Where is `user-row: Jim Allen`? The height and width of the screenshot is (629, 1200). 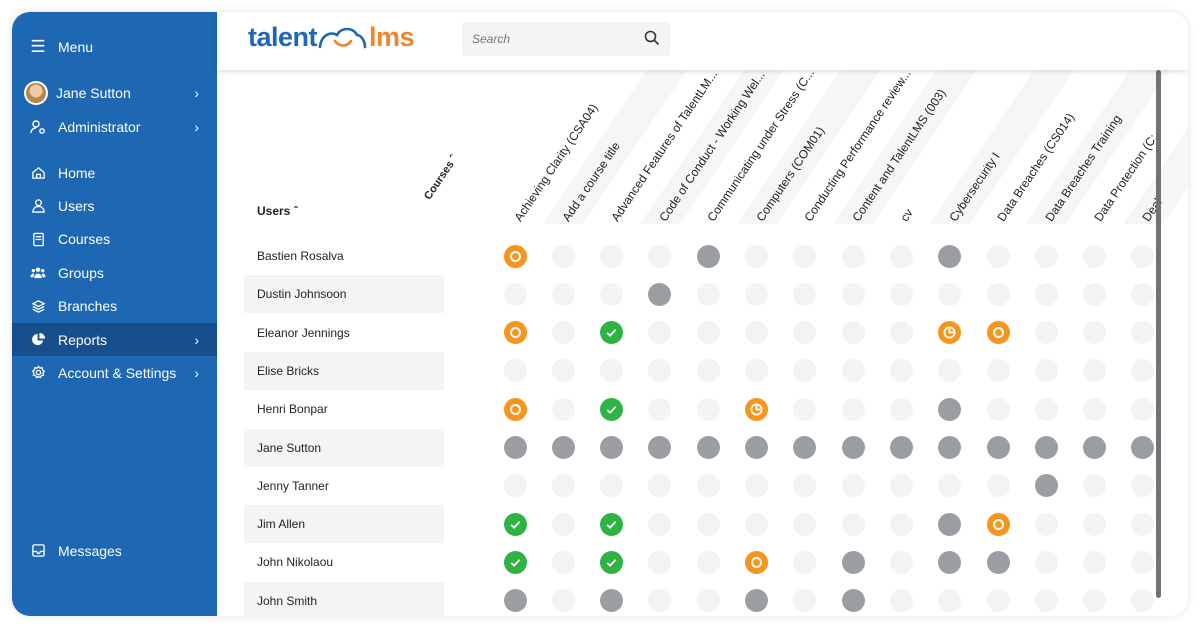
user-row: Jim Allen is located at coordinates (344, 524).